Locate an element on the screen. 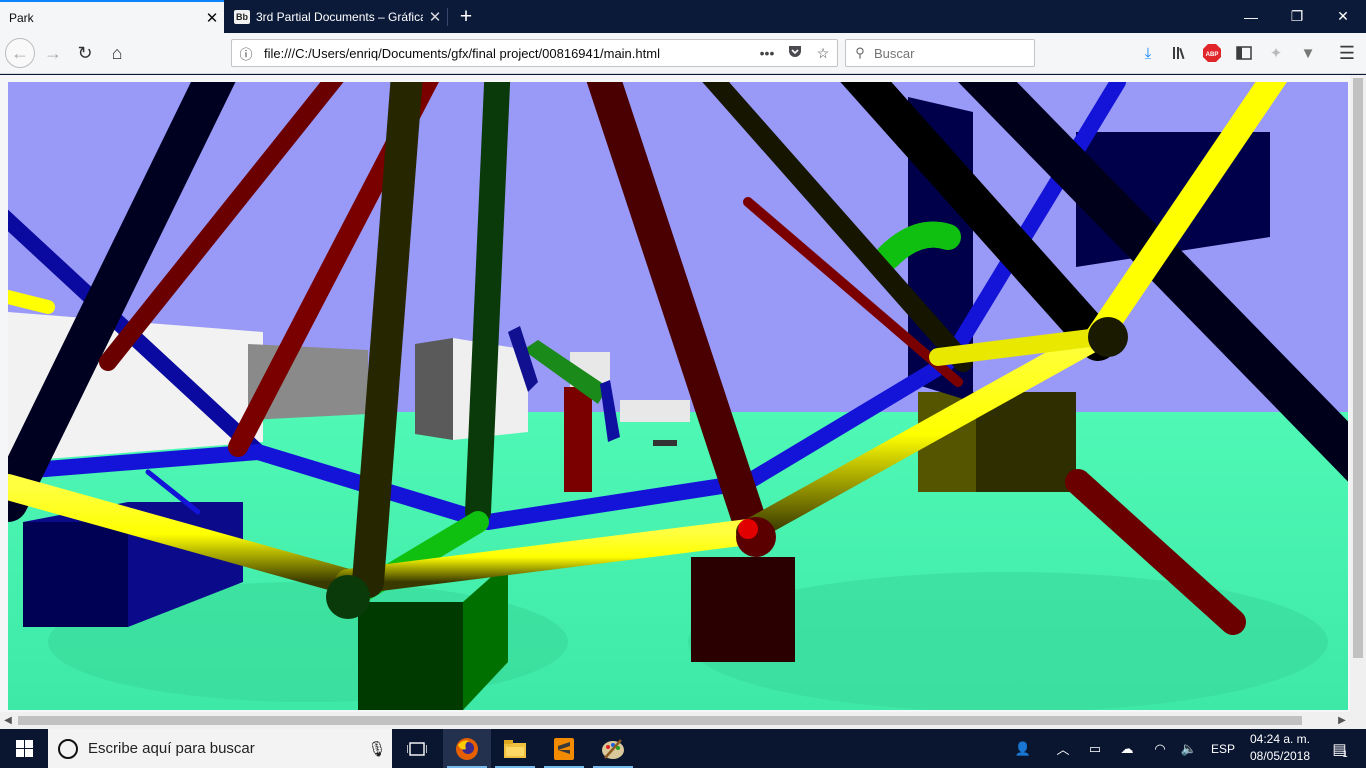 The height and width of the screenshot is (768, 1366). arrow-left-icon: ← is located at coordinates (20, 52).